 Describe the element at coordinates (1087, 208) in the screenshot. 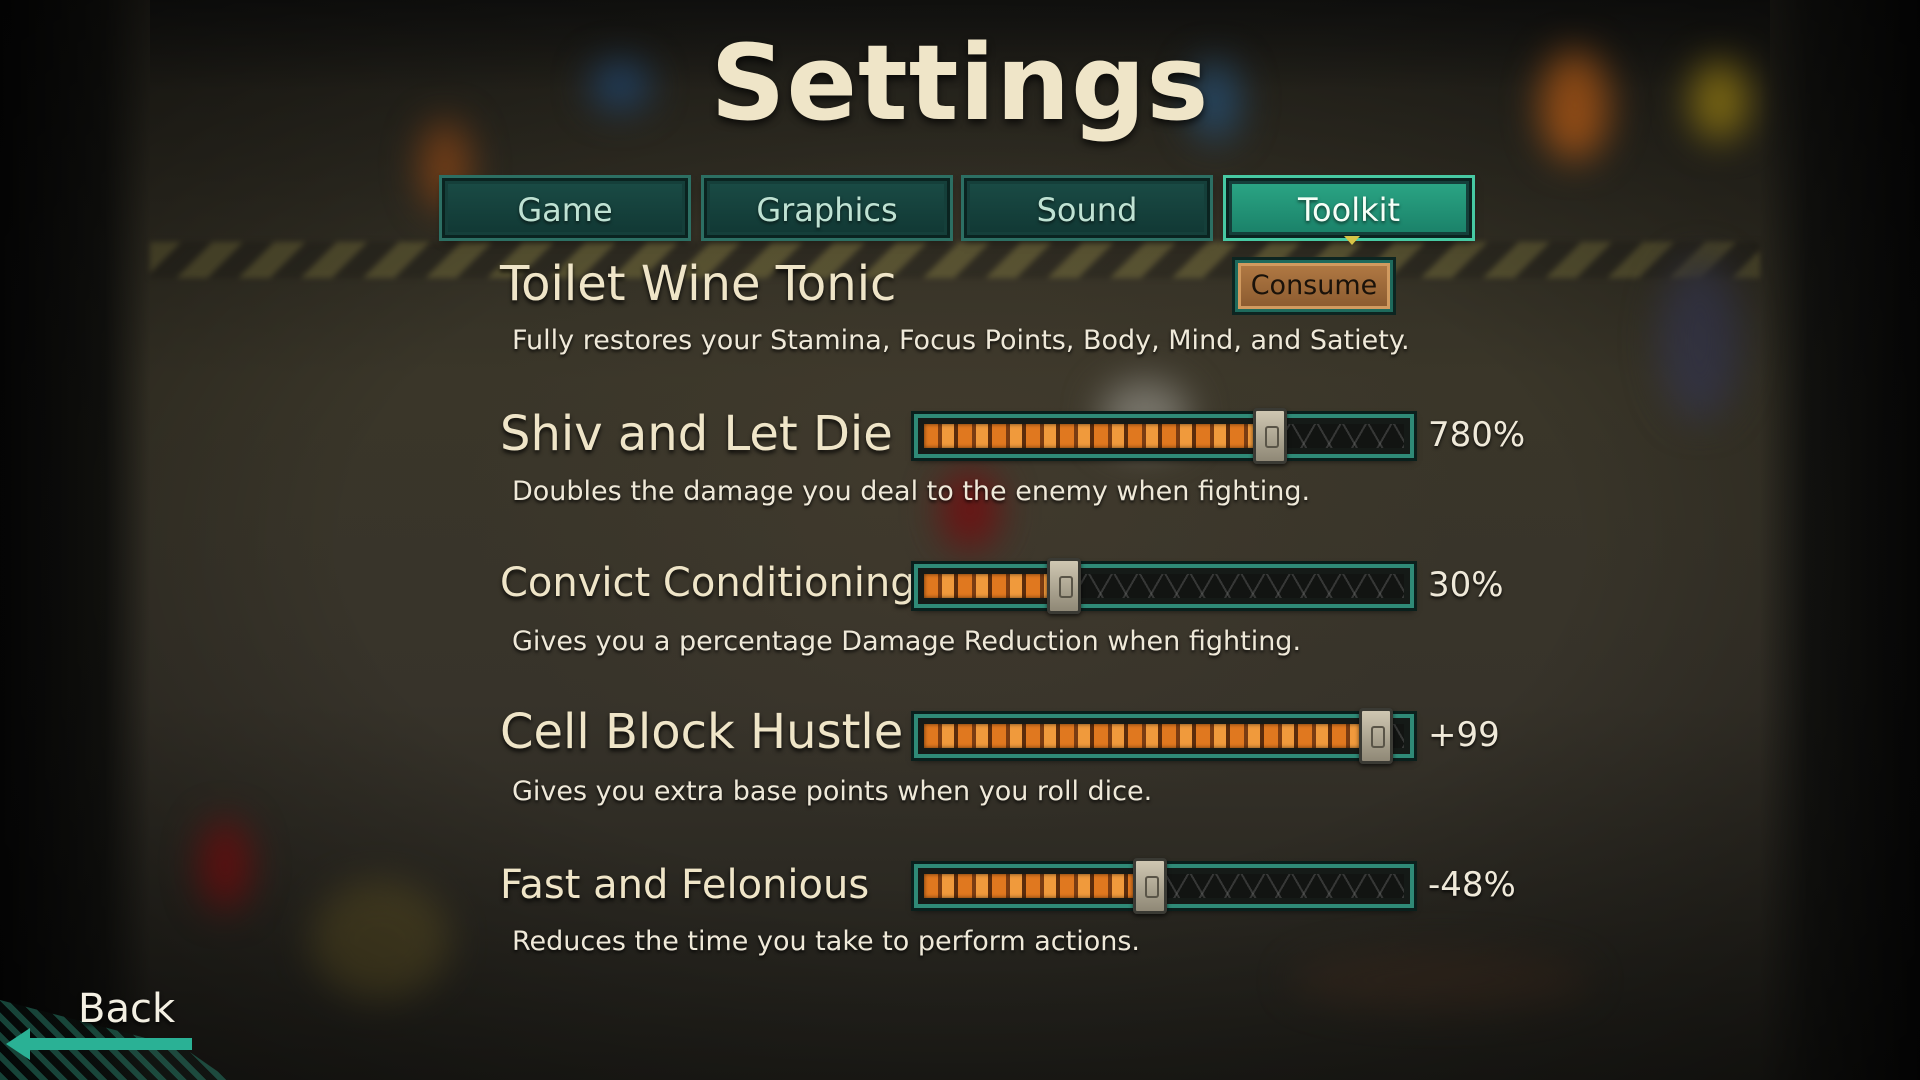

I see `tab-sound: Sound` at that location.